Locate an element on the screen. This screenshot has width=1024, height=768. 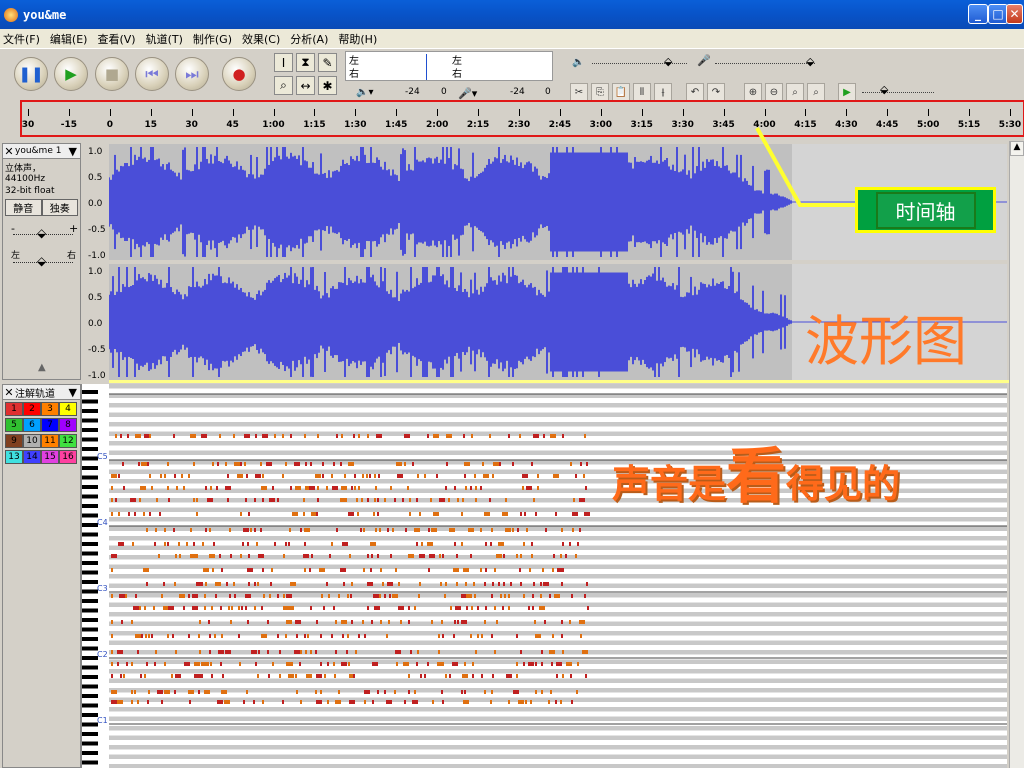
sound-callout-pre: 声音是 is located at coordinates (669, 484).